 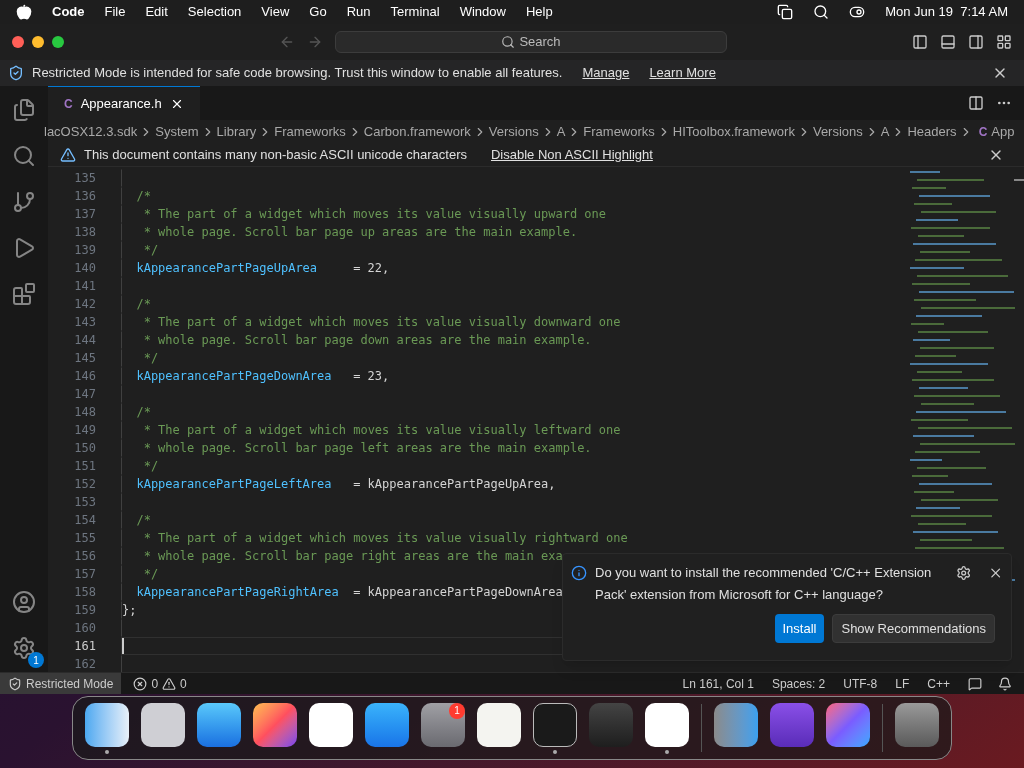 What do you see at coordinates (938, 683) in the screenshot?
I see `status-item: C++` at bounding box center [938, 683].